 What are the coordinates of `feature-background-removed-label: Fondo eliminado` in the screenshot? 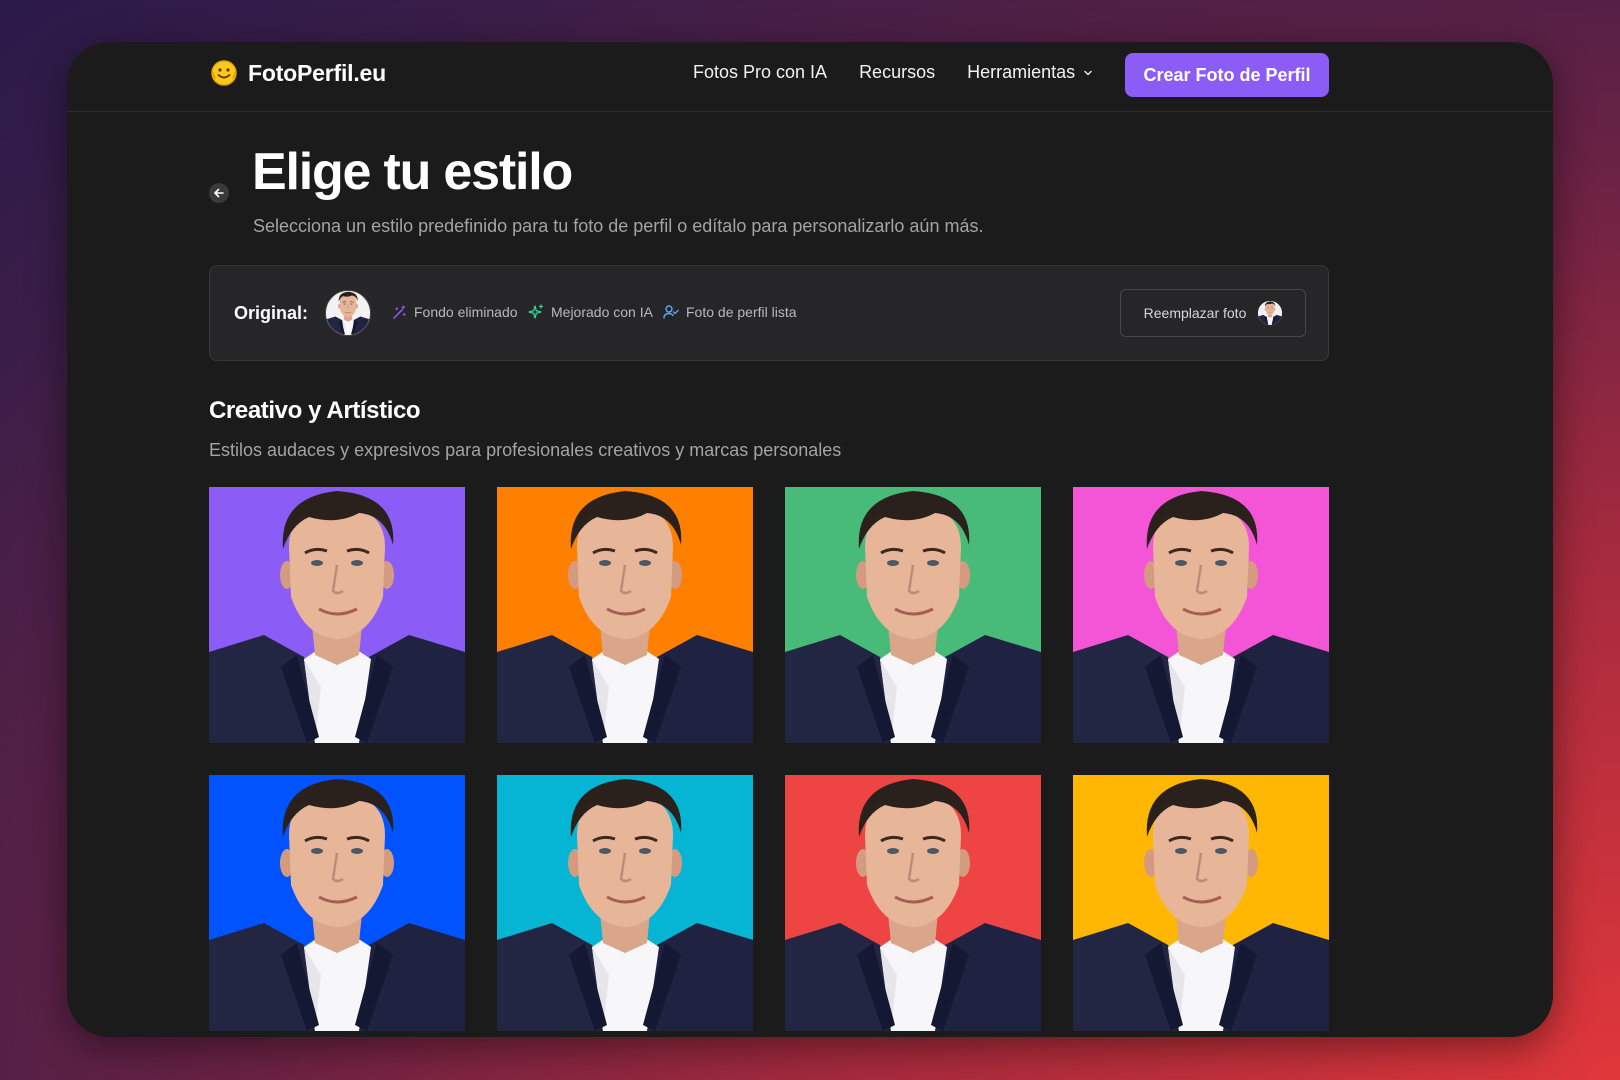 It's located at (466, 312).